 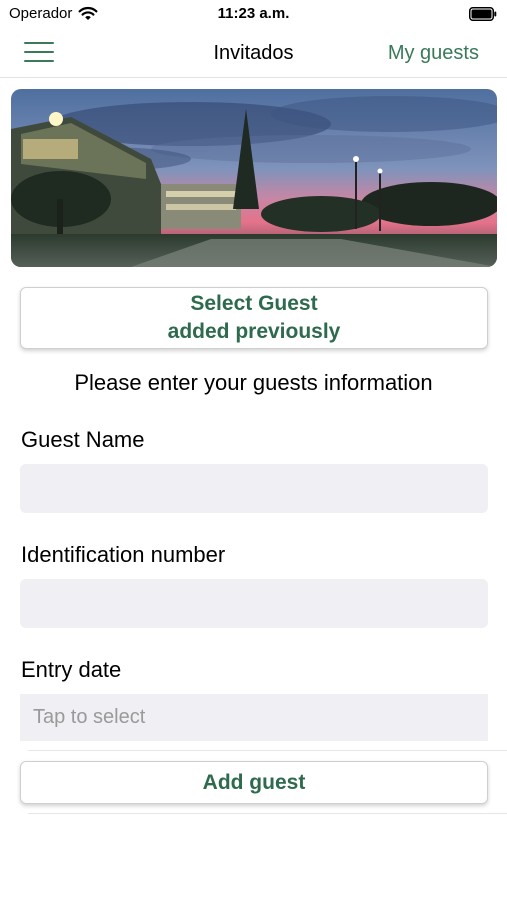 I want to click on add-guest-button: Add guest, so click(x=254, y=782).